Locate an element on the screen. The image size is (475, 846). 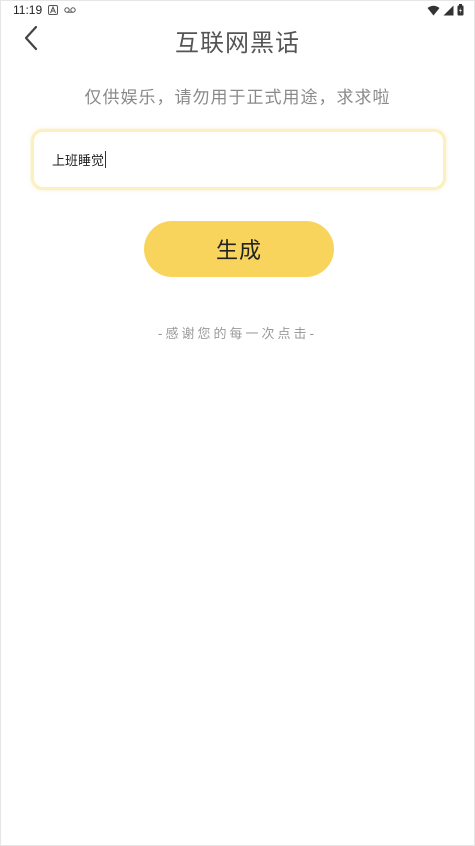
signal-icon is located at coordinates (448, 10).